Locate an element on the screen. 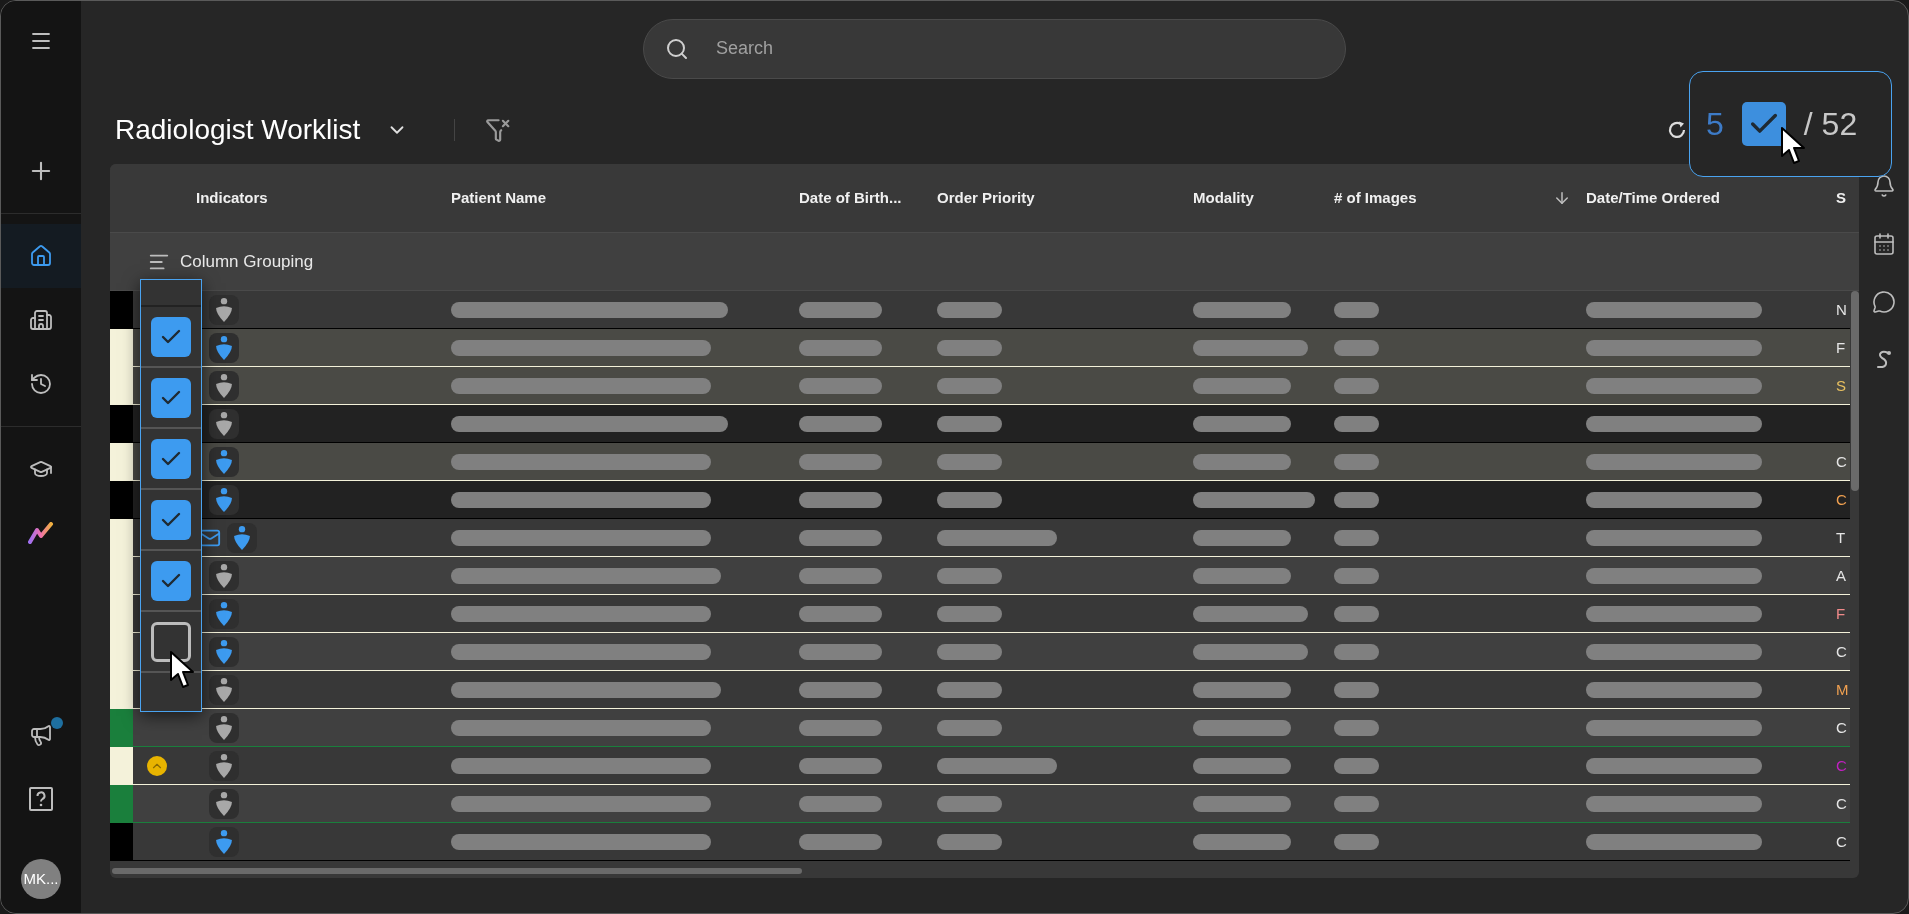 This screenshot has width=1909, height=914. horizontal-scrollbar is located at coordinates (457, 871).